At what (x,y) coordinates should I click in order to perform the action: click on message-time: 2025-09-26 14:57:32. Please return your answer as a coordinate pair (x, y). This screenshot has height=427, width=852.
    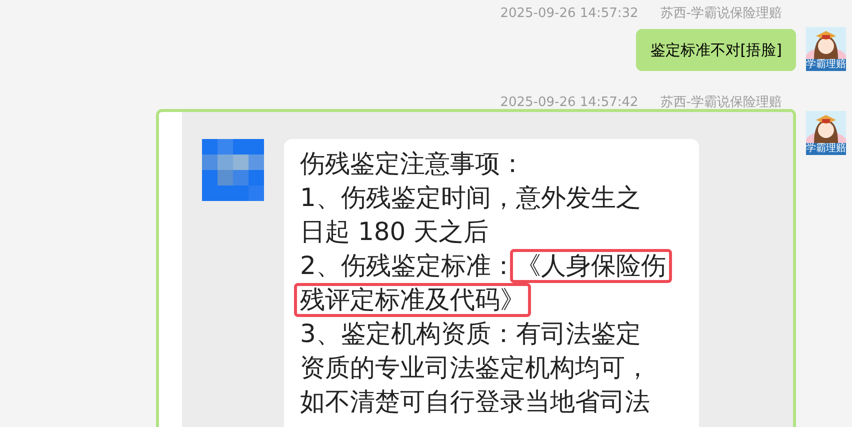
    Looking at the image, I should click on (569, 14).